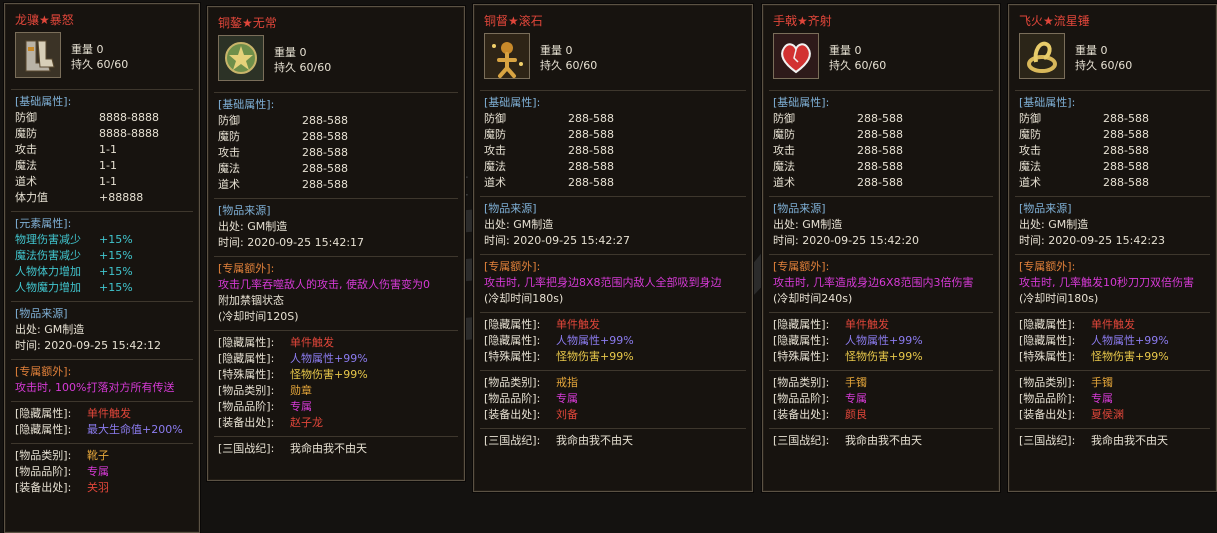  What do you see at coordinates (246, 390) in the screenshot?
I see `info-label: [物品类别]:` at bounding box center [246, 390].